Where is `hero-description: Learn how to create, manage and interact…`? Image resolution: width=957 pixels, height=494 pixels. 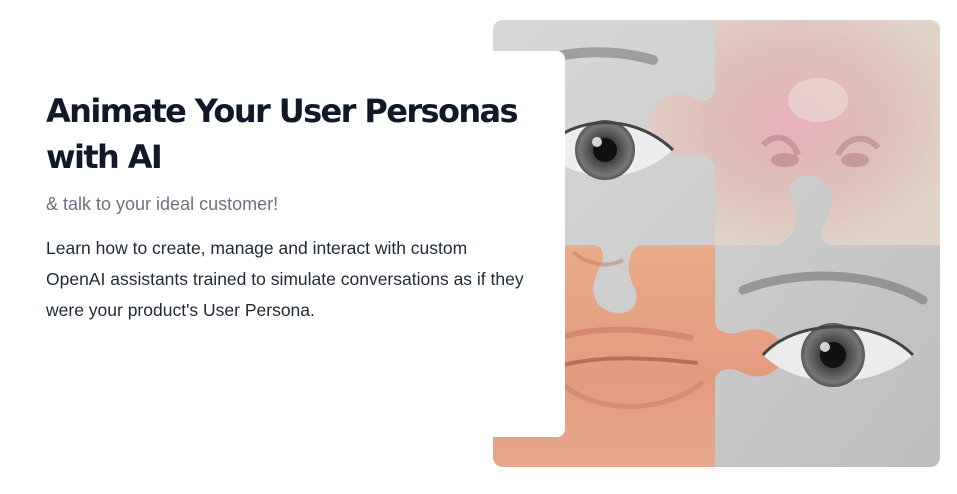
hero-description: Learn how to create, manage and interact… is located at coordinates (285, 279).